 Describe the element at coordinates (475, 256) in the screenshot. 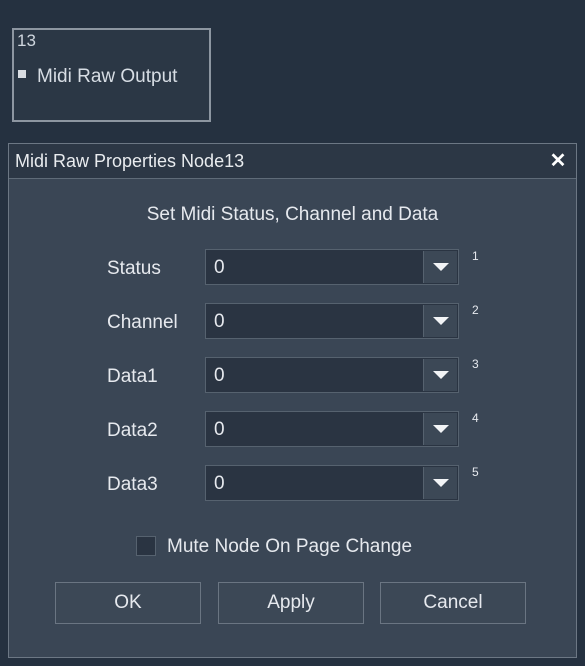

I see `status-index: 1` at that location.